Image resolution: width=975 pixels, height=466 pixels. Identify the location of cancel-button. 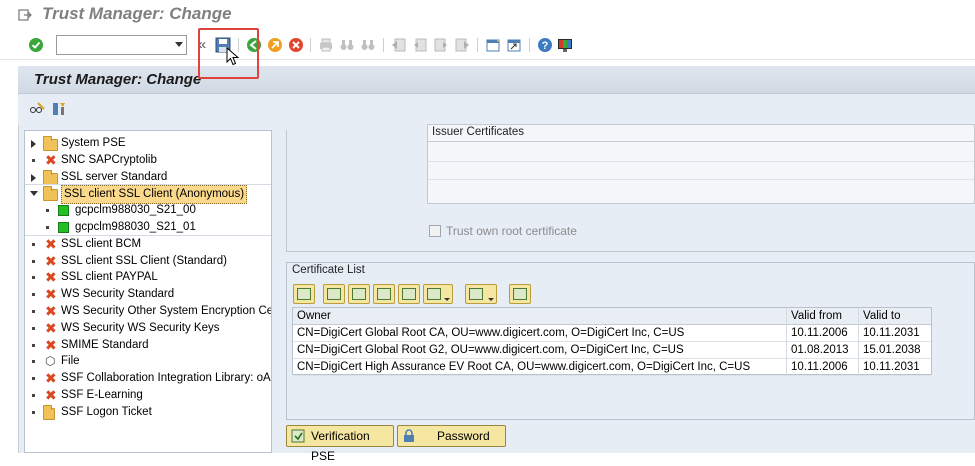
(296, 45).